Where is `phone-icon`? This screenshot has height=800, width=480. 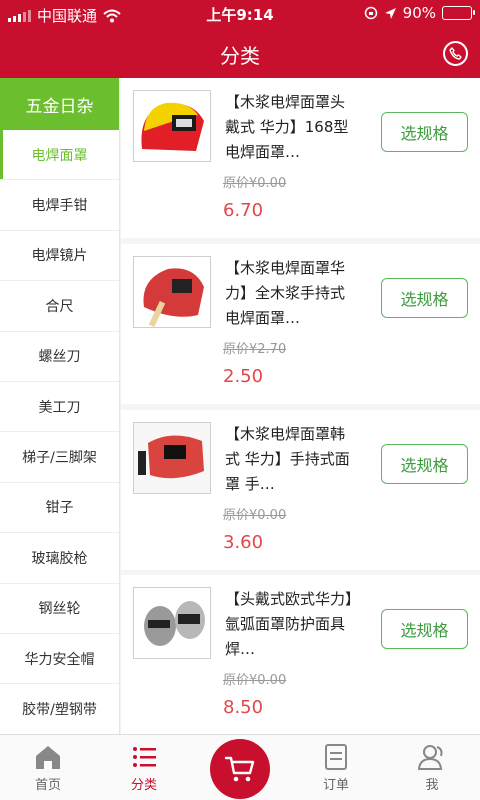 phone-icon is located at coordinates (455, 53).